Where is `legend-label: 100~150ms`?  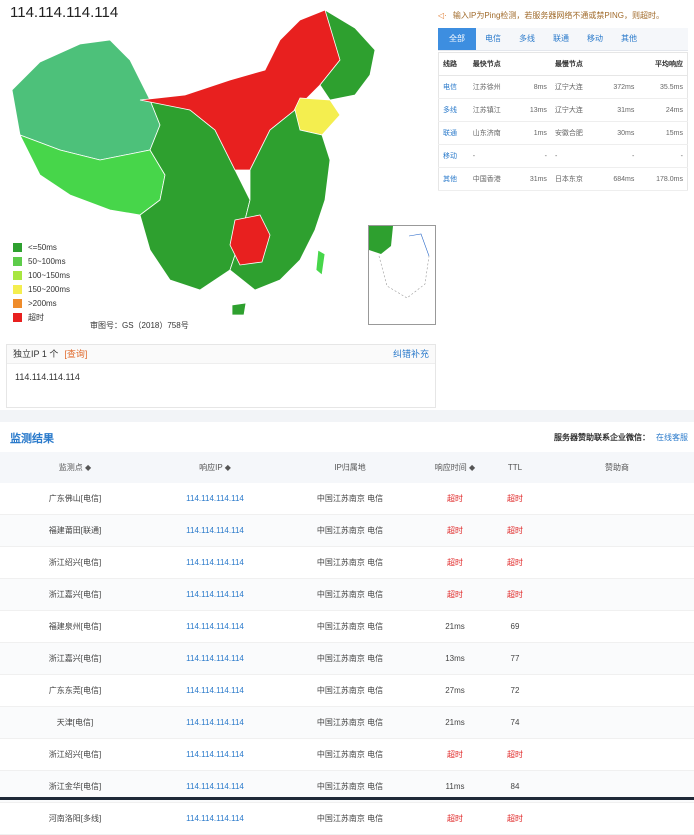
legend-label: 100~150ms is located at coordinates (49, 275).